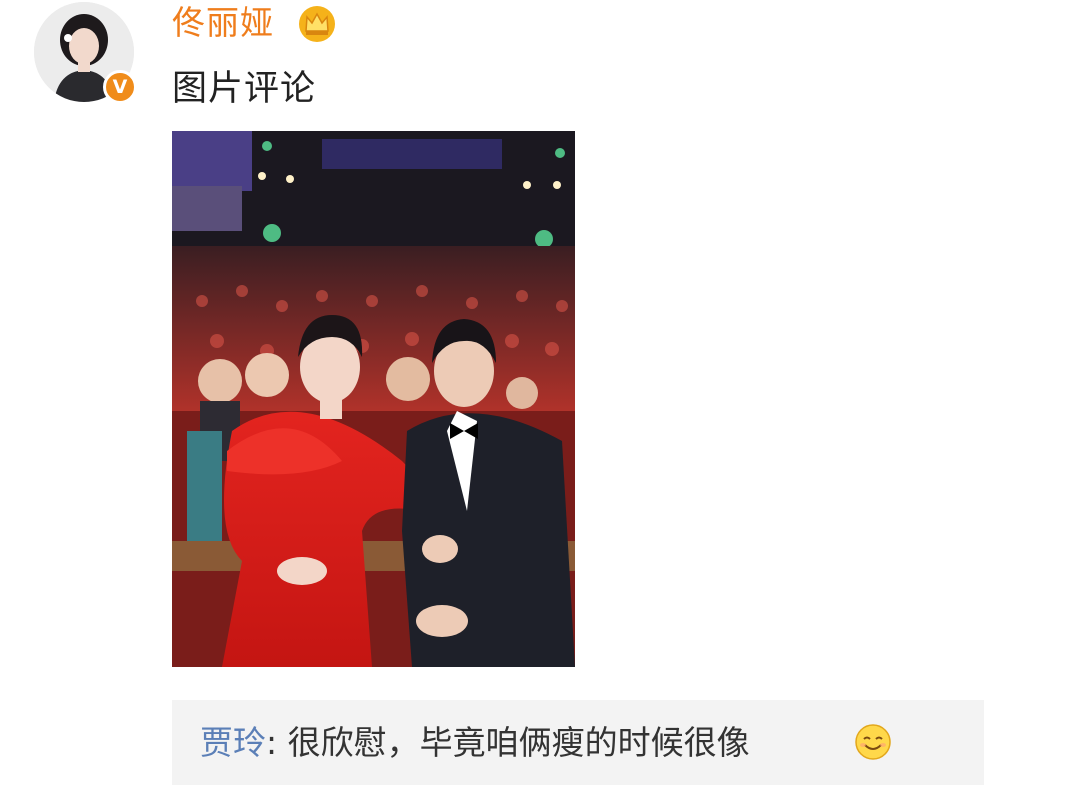 Image resolution: width=1080 pixels, height=785 pixels. Describe the element at coordinates (120, 87) in the screenshot. I see `verified-badge-icon: V` at that location.